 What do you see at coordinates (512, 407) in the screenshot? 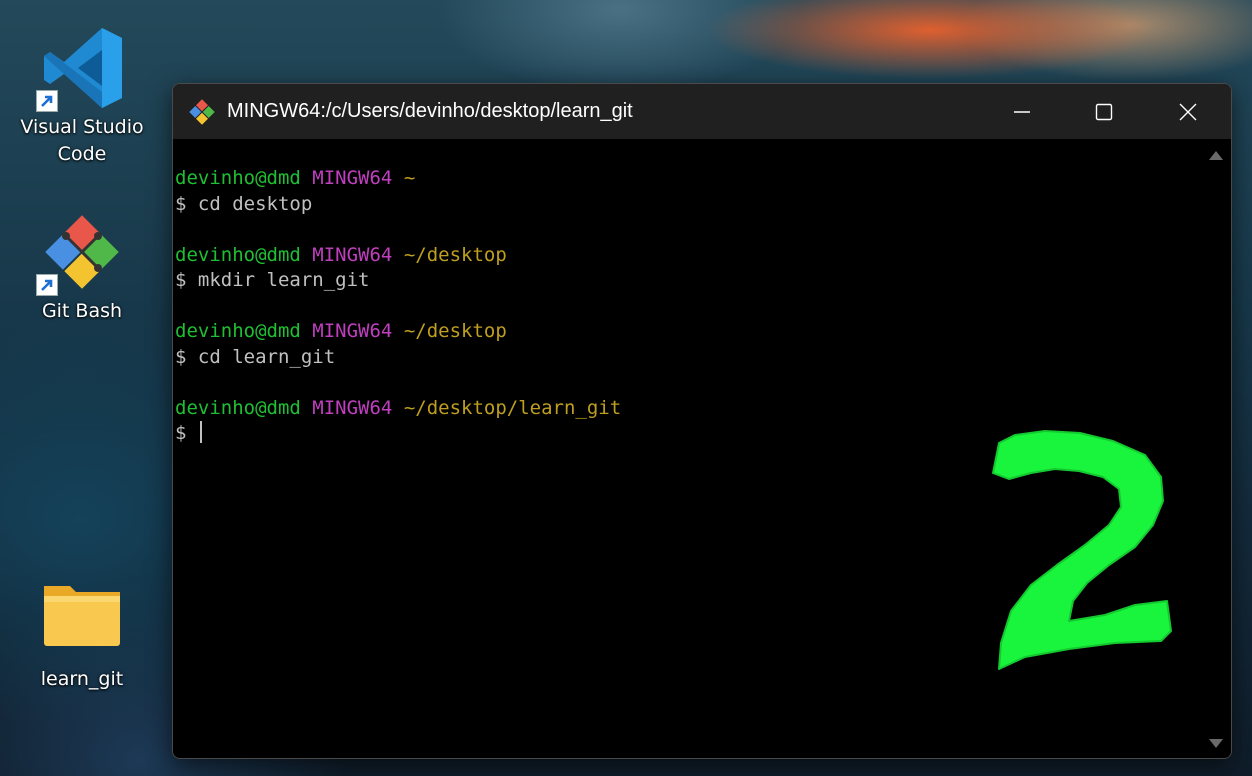
I see `prompt-path: ~/desktop/learn_git` at bounding box center [512, 407].